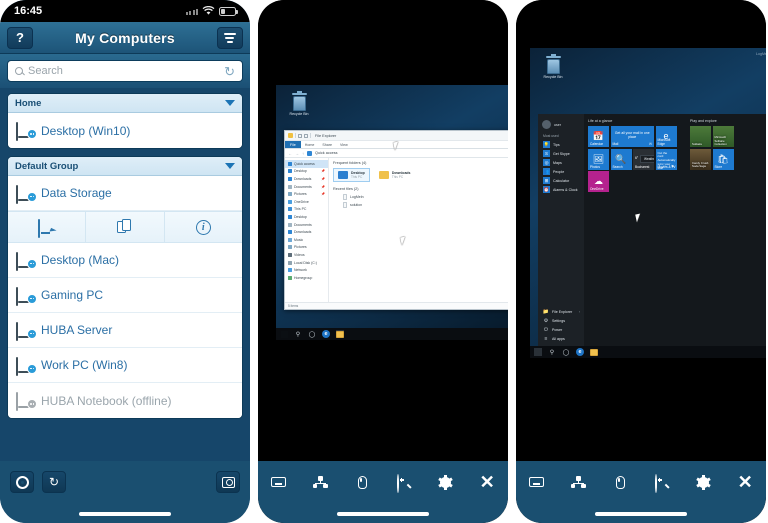  What do you see at coordinates (312, 334) in the screenshot?
I see `task-view-button: ◯` at bounding box center [312, 334].